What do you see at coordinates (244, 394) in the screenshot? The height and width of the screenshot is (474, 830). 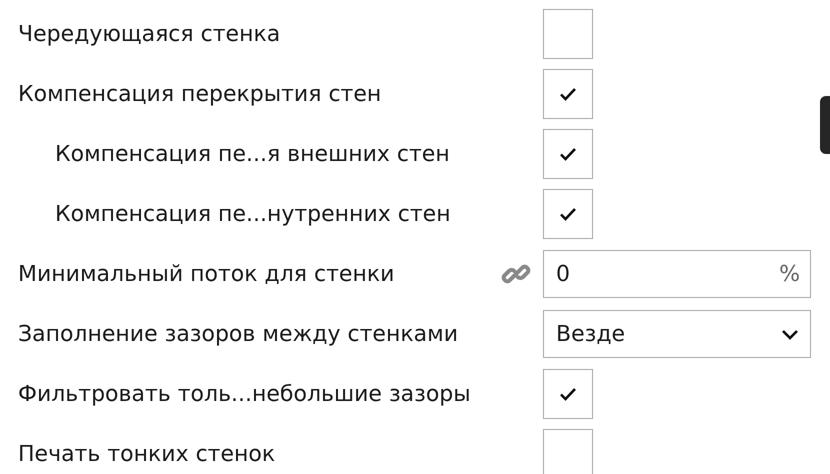 I see `setting-label: Фильтровать толь...небольшие зазоры` at bounding box center [244, 394].